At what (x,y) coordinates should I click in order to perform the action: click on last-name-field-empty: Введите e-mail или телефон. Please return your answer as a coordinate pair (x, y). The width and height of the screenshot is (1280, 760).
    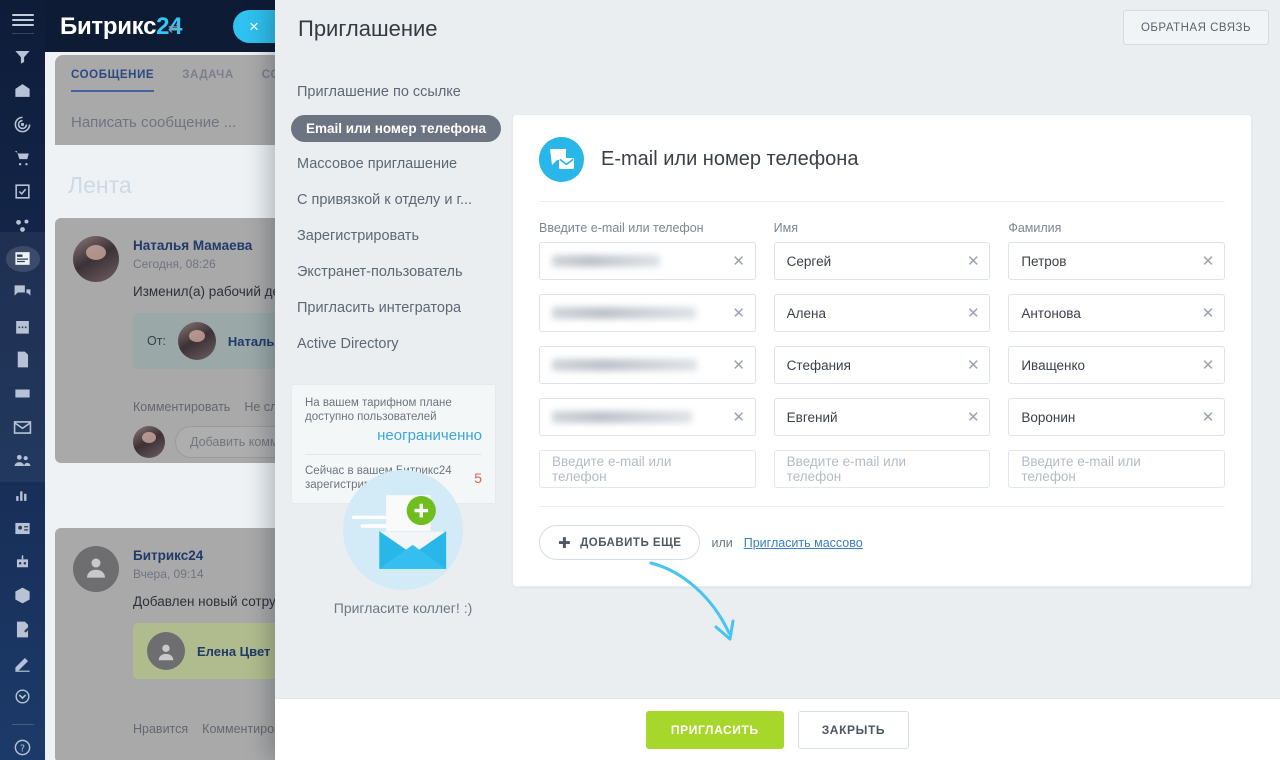
    Looking at the image, I should click on (1117, 469).